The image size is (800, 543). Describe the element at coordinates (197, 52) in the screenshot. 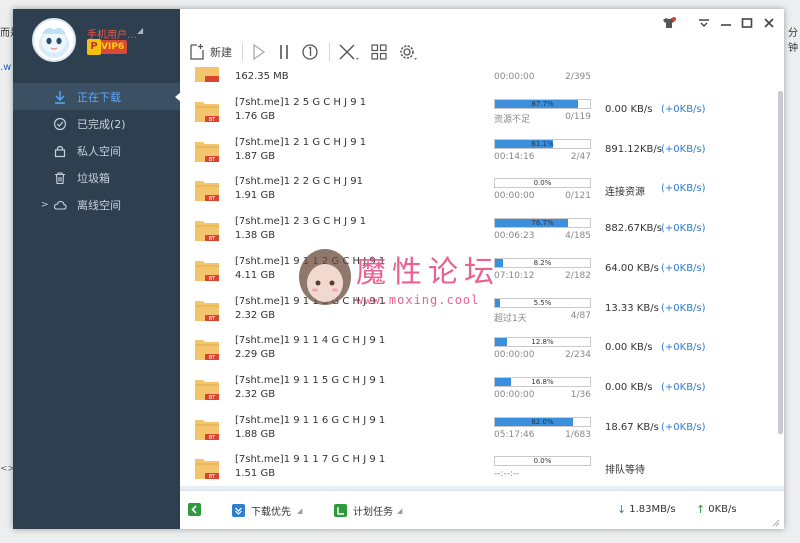

I see `new-file-icon` at that location.